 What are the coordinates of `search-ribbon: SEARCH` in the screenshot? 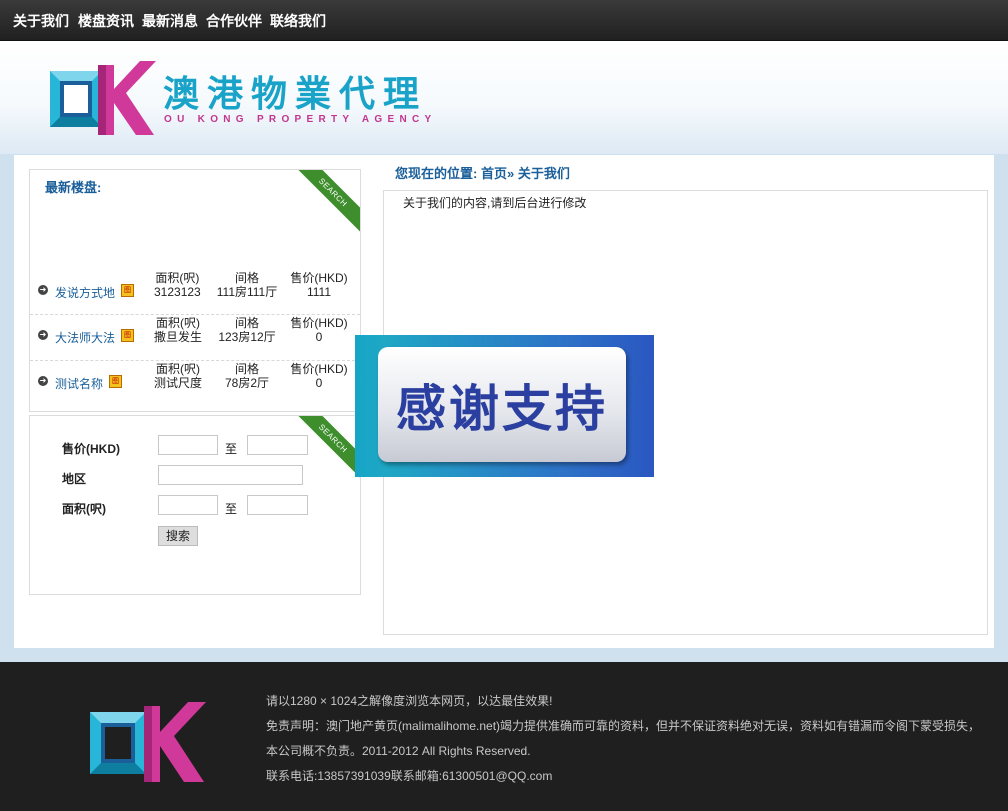 It's located at (324, 204).